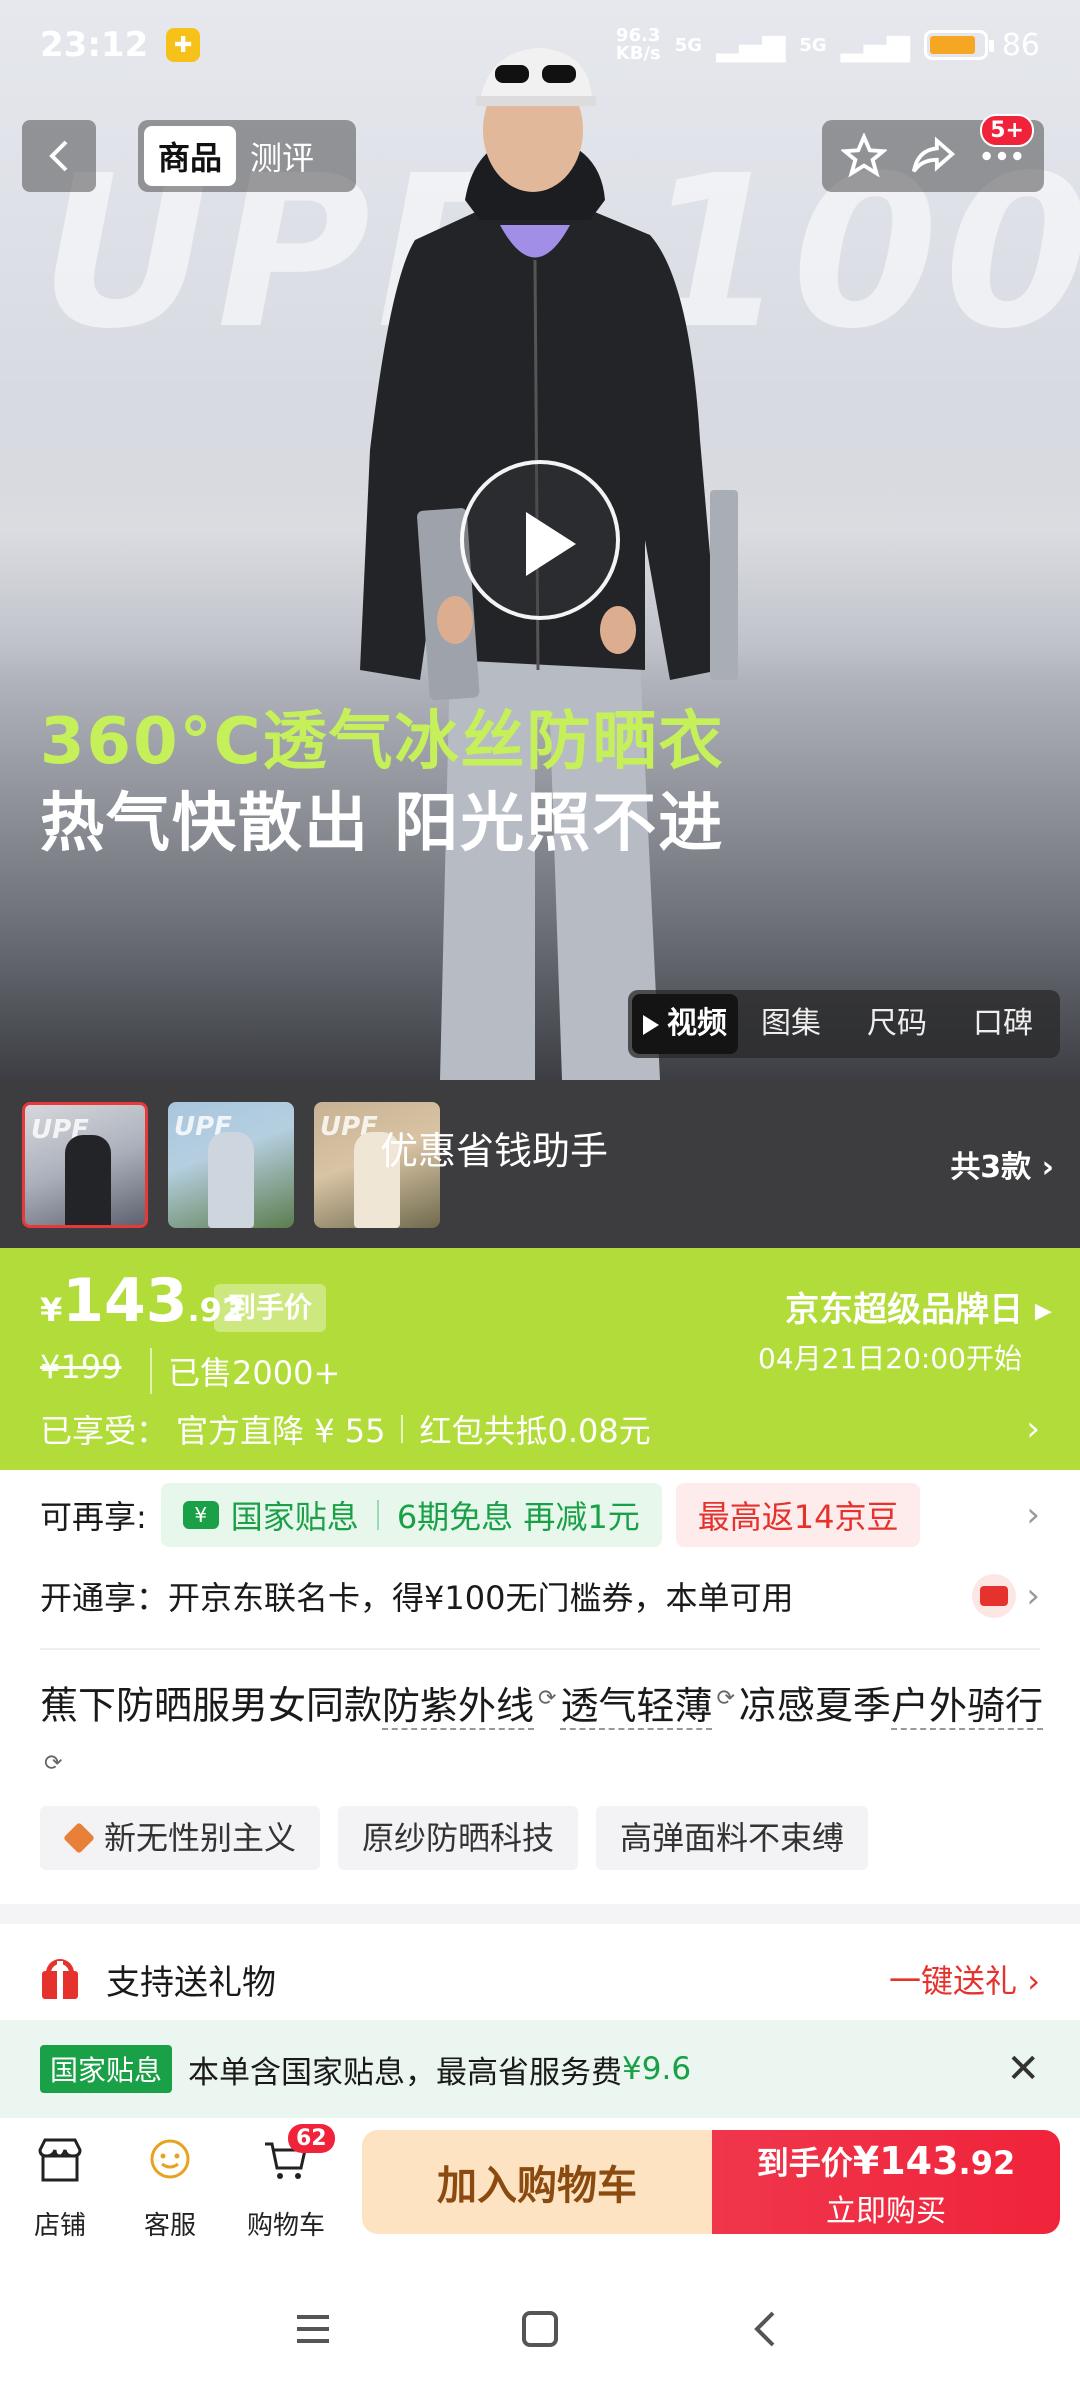  I want to click on subsidy-icon: ¥, so click(200, 1515).